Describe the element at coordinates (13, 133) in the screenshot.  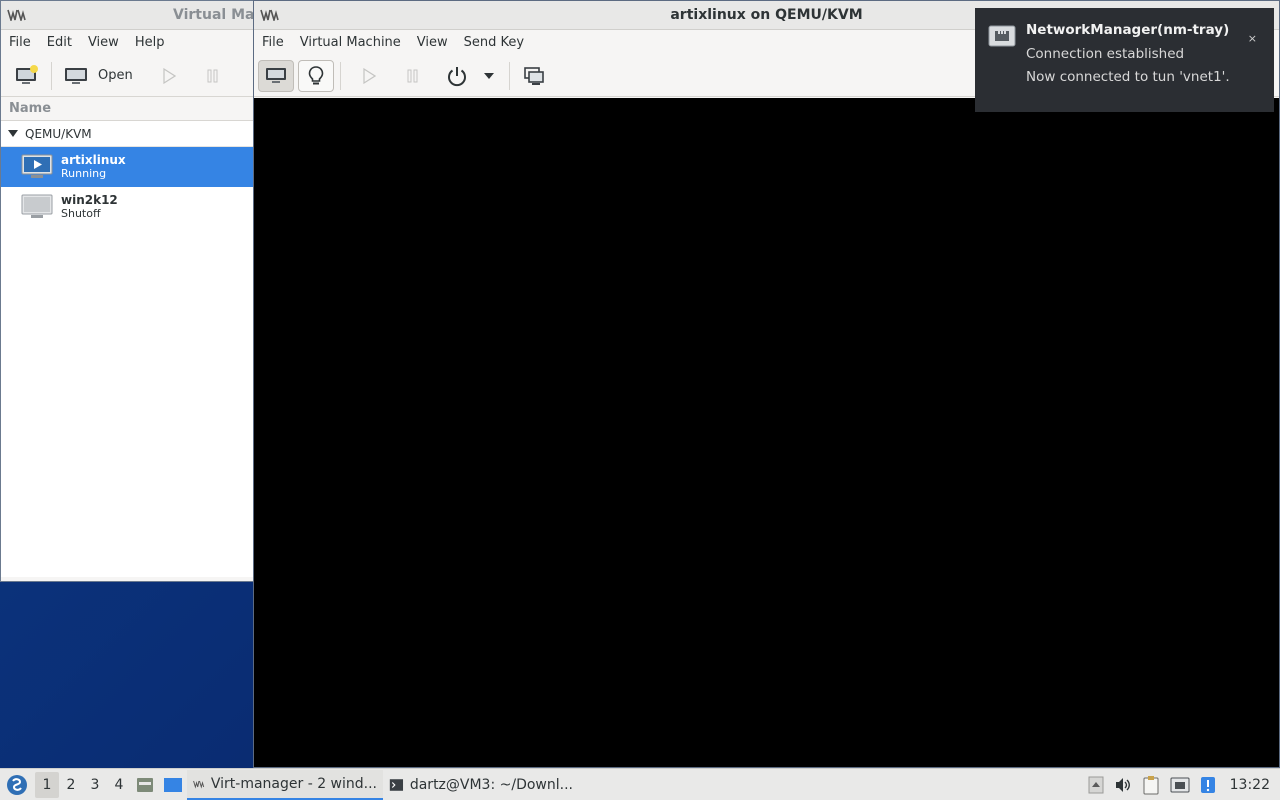
I see `expander-arrow-icon` at that location.